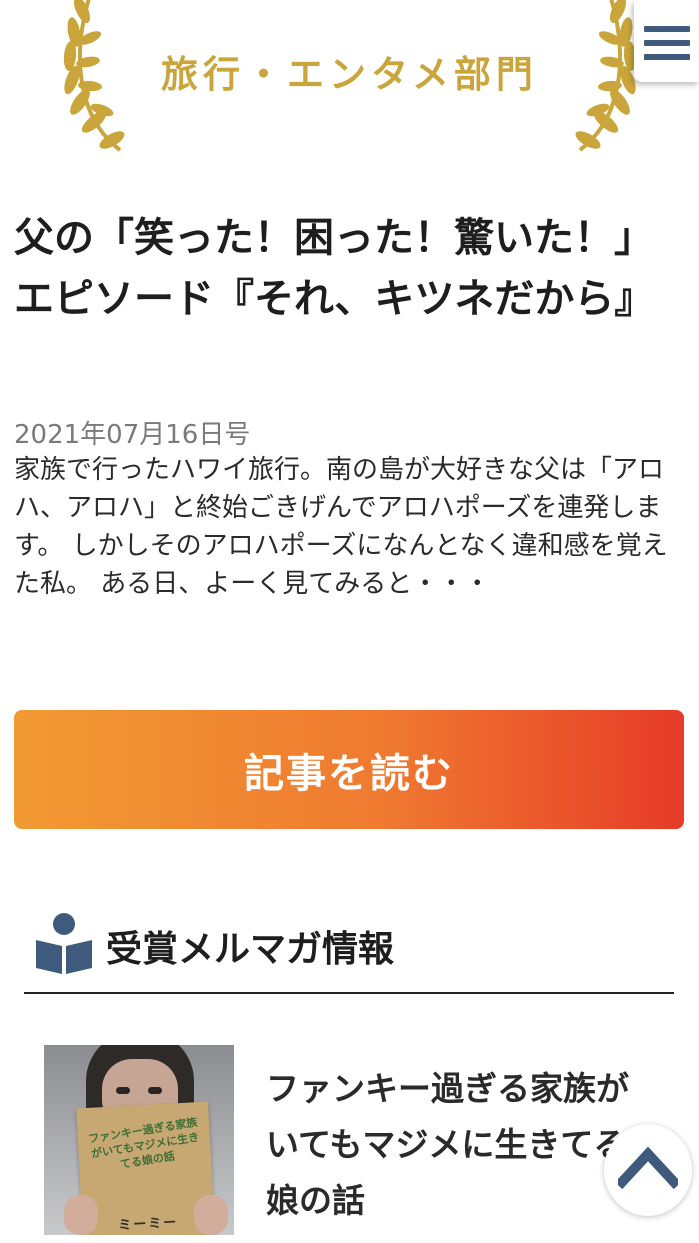  I want to click on newsletter-thumbnail: ファンキー過ぎる家族がいてもマジメに生きてる娘の話 ミーミー, so click(139, 1140).